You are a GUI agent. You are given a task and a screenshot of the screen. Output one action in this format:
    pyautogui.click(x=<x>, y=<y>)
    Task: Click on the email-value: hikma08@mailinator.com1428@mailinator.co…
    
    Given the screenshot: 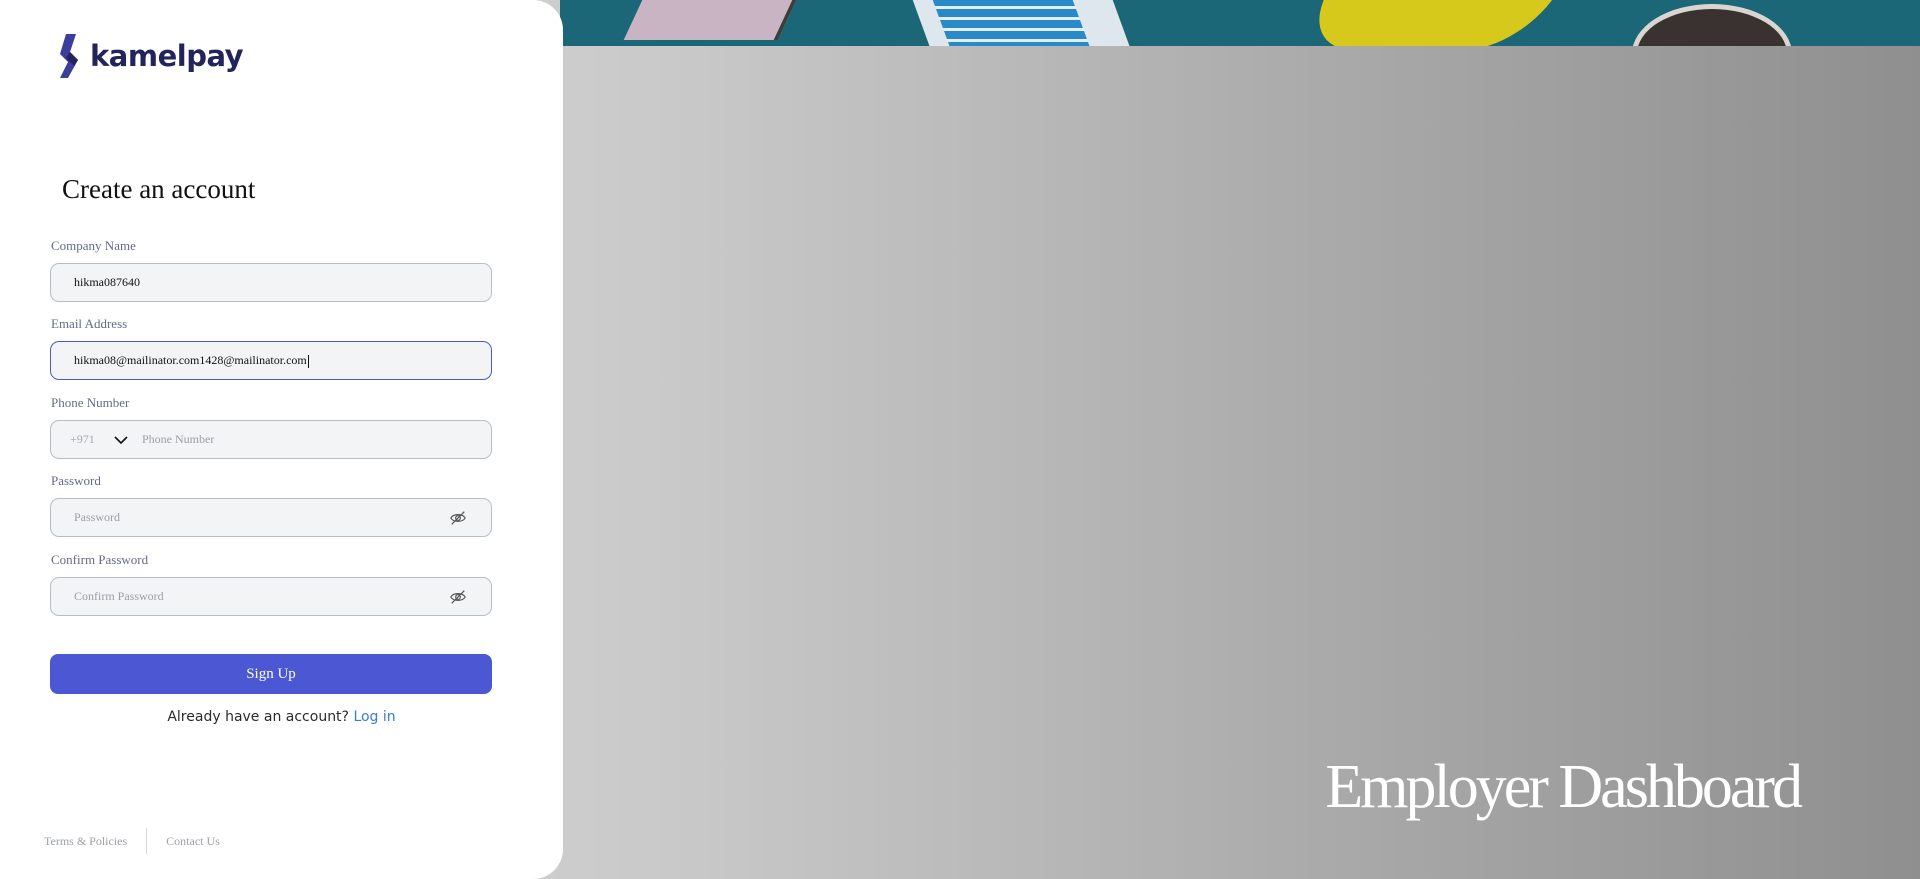 What is the action you would take?
    pyautogui.click(x=190, y=360)
    